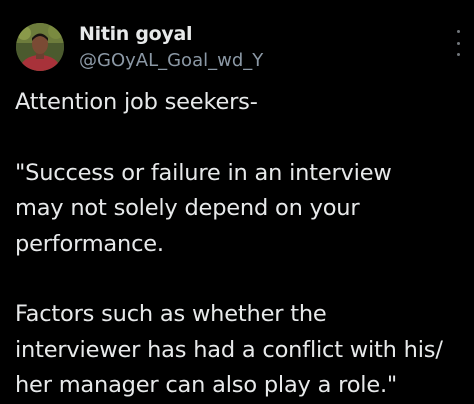  What do you see at coordinates (206, 385) in the screenshot?
I see `tweet-line: her manager can also play a role."` at bounding box center [206, 385].